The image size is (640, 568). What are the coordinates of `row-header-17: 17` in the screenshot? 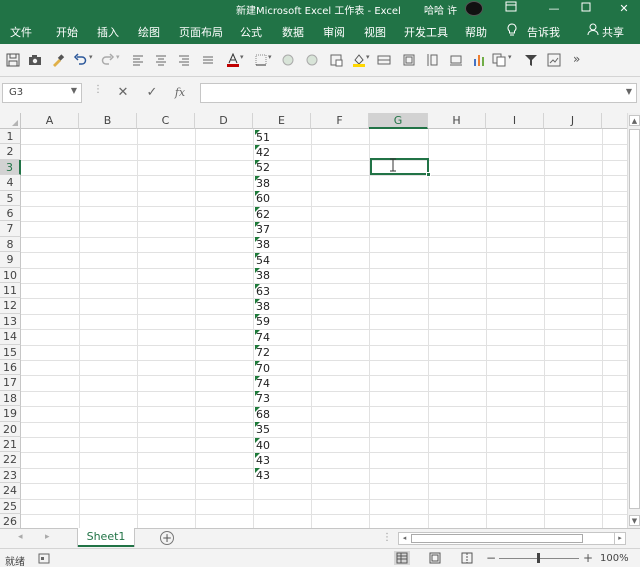 It's located at (10, 383).